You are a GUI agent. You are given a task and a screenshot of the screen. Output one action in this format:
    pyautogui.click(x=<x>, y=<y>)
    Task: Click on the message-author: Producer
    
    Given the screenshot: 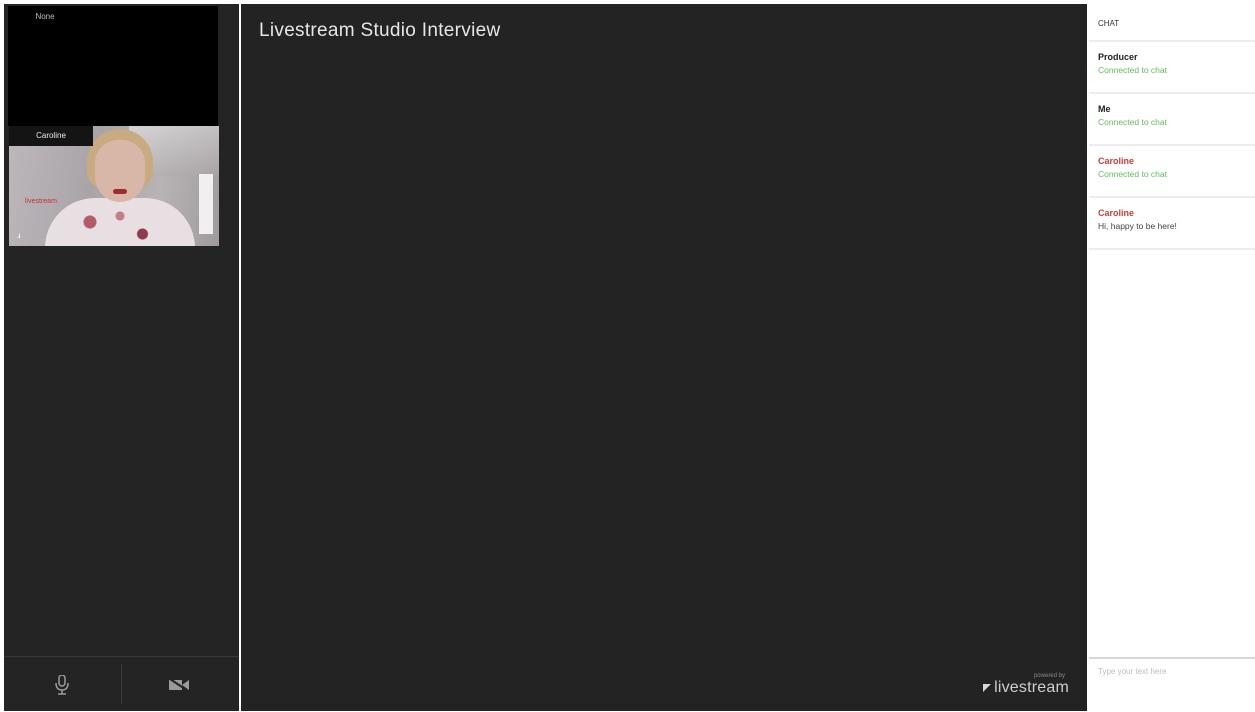 What is the action you would take?
    pyautogui.click(x=1118, y=57)
    